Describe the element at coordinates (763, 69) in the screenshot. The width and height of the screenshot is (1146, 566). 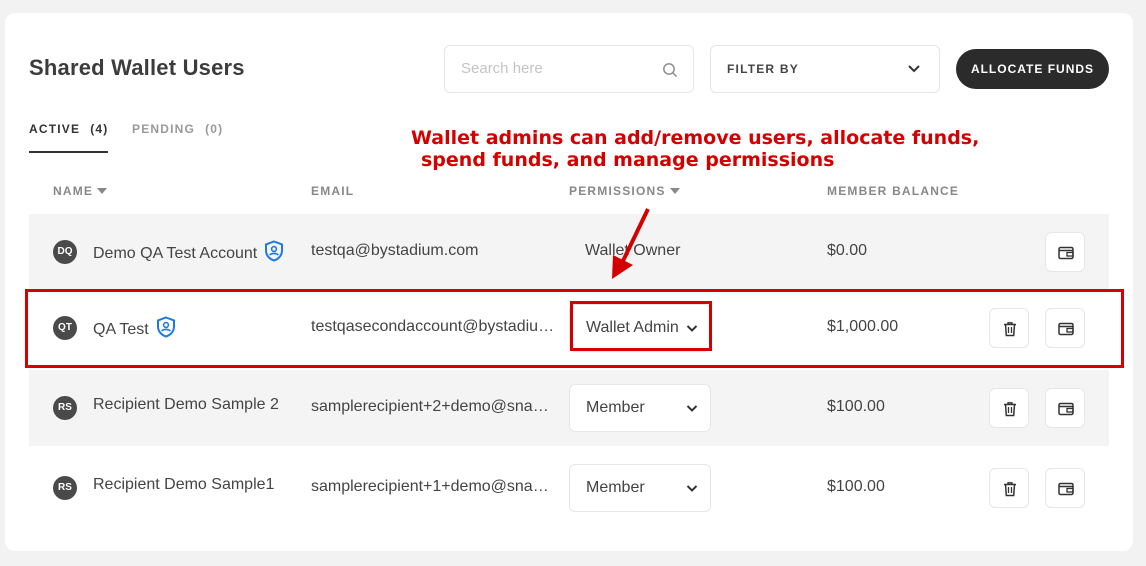
I see `filter-label: FILTER BY` at that location.